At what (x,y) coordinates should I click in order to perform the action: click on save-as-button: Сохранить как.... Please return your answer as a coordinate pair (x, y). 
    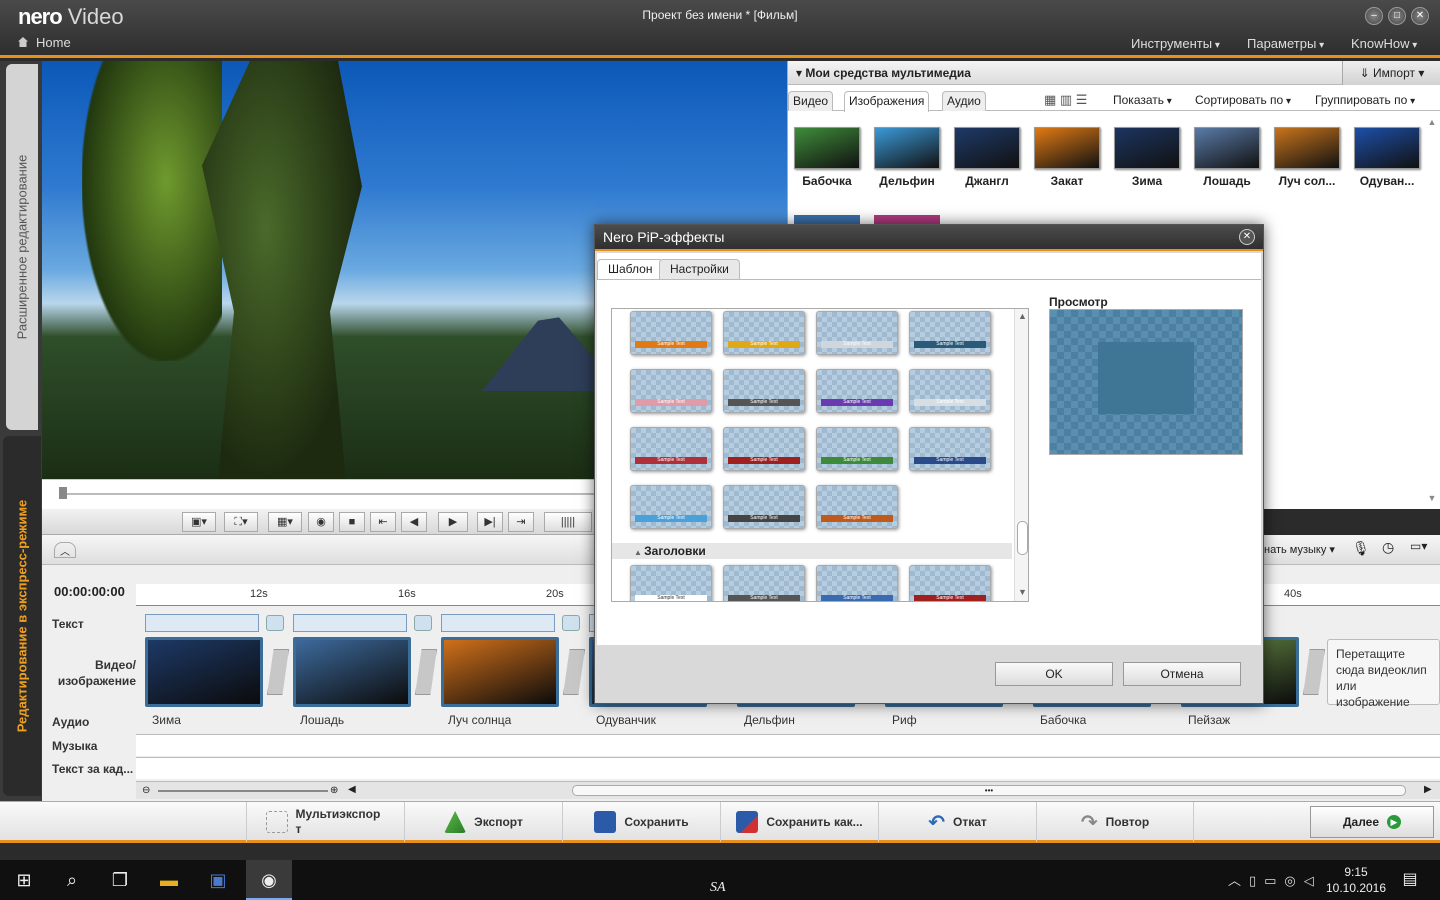
    Looking at the image, I should click on (799, 822).